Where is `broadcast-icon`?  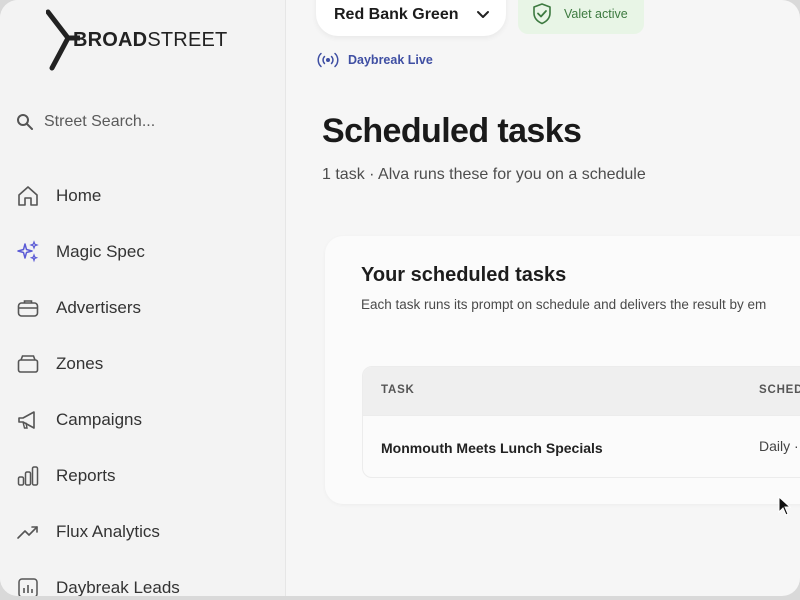
broadcast-icon is located at coordinates (328, 60).